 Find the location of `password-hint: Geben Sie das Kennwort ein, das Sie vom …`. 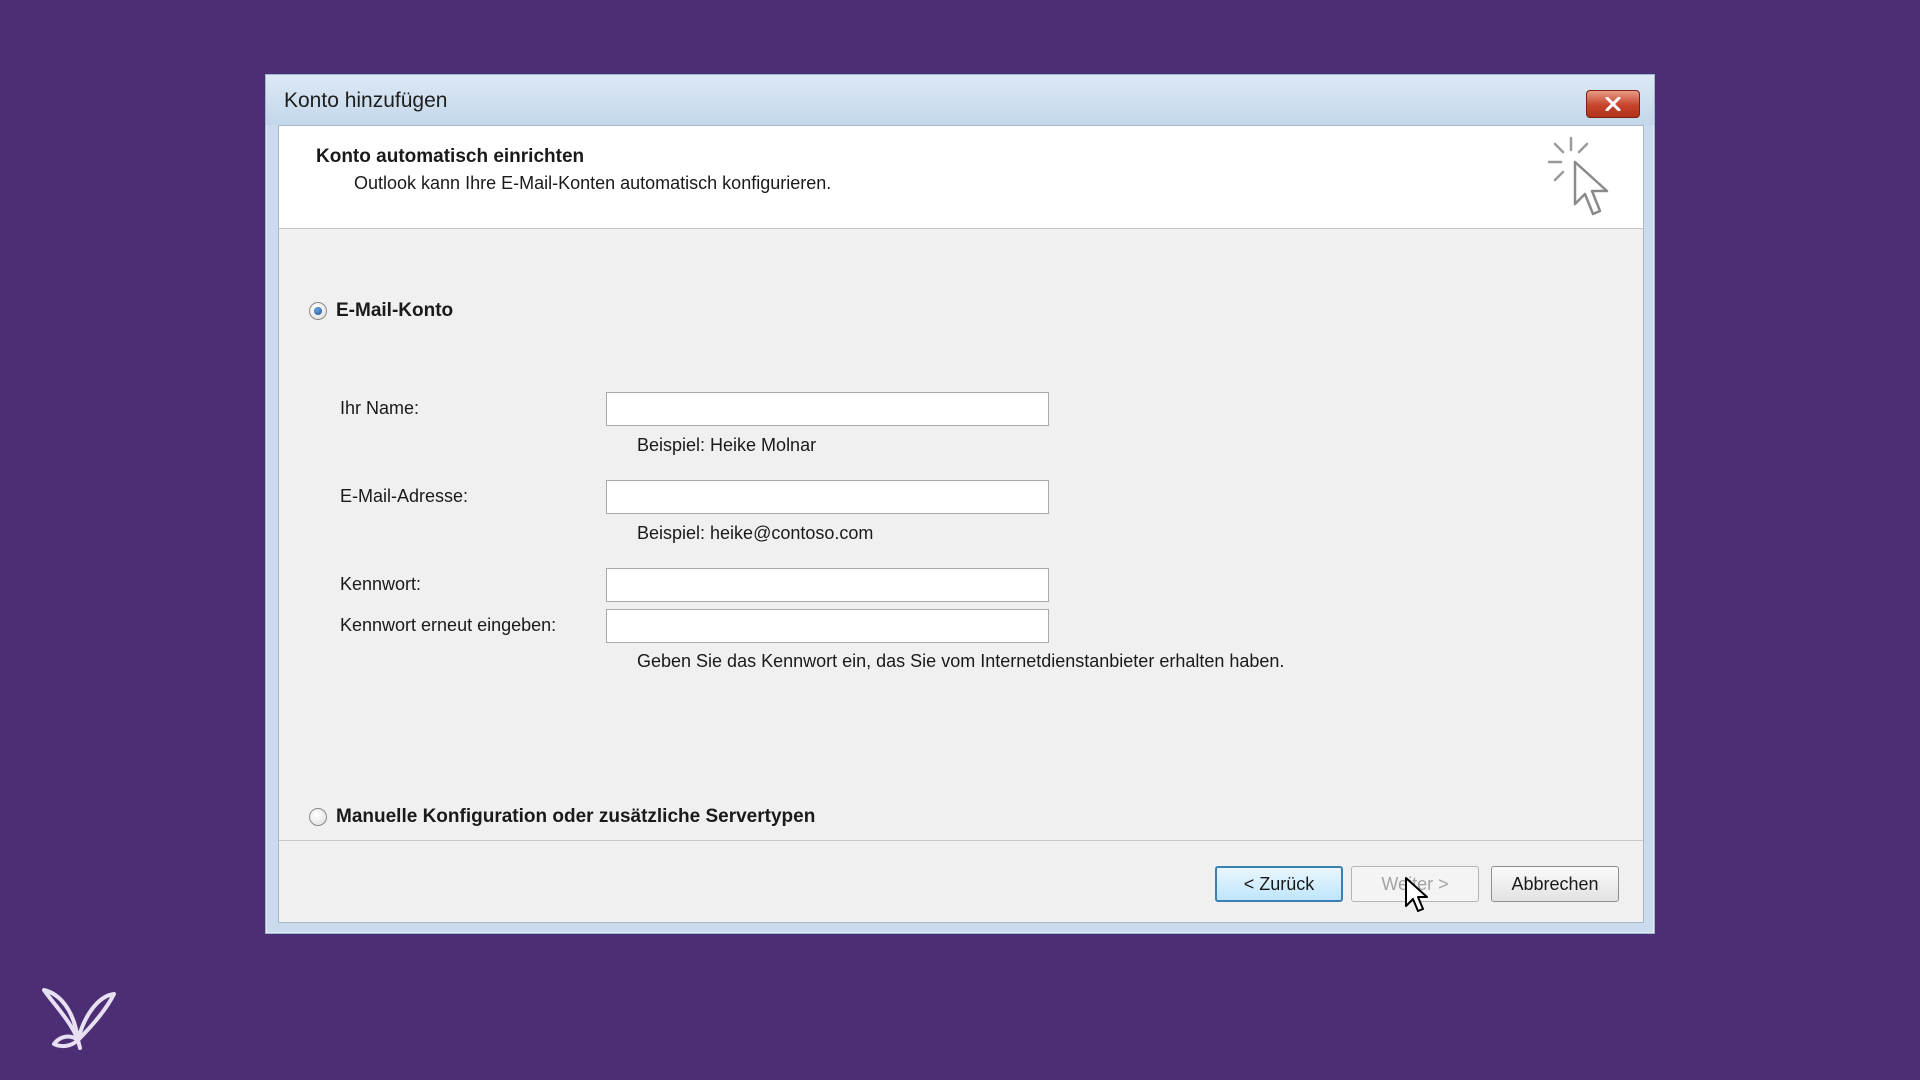

password-hint: Geben Sie das Kennwort ein, das Sie vom … is located at coordinates (961, 661).